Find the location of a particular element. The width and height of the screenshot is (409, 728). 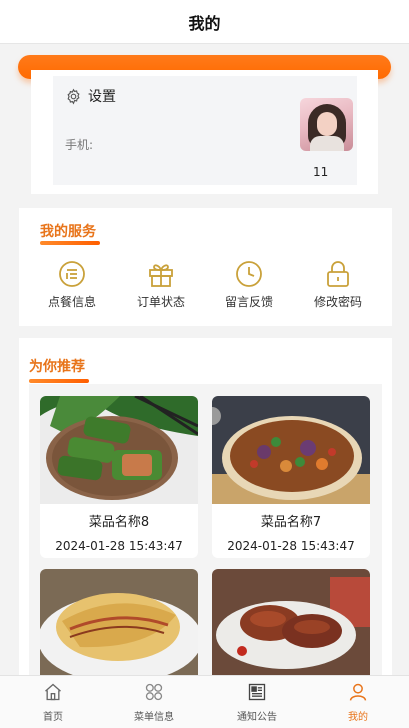

app-header: 我的 is located at coordinates (204, 22).